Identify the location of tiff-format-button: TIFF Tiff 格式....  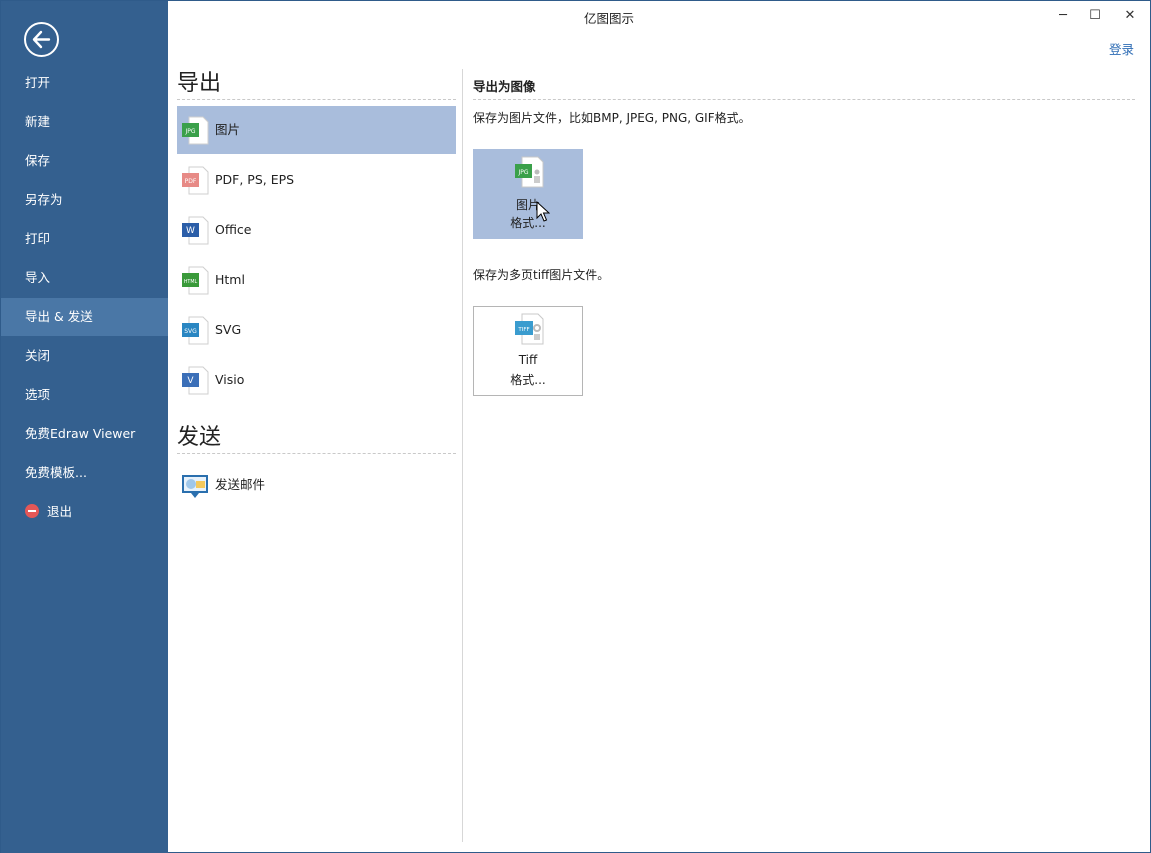
(528, 351).